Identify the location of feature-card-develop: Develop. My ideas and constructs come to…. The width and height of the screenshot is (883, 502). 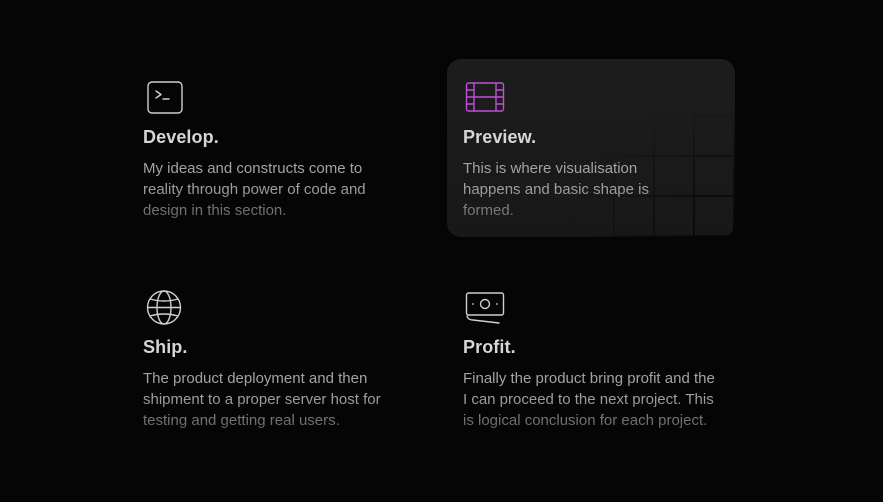
(271, 148).